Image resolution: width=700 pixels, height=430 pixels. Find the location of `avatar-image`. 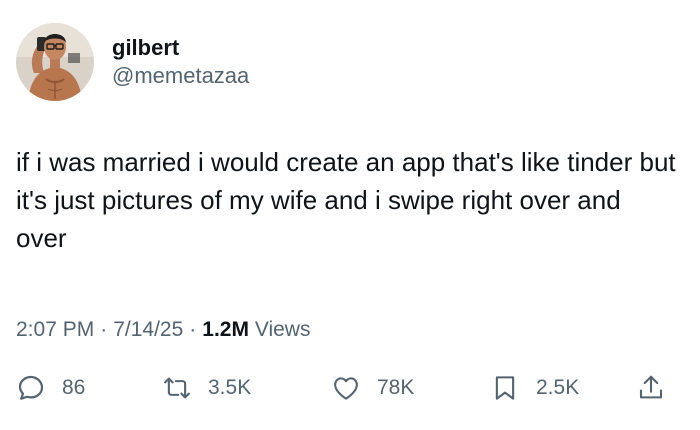

avatar-image is located at coordinates (55, 62).